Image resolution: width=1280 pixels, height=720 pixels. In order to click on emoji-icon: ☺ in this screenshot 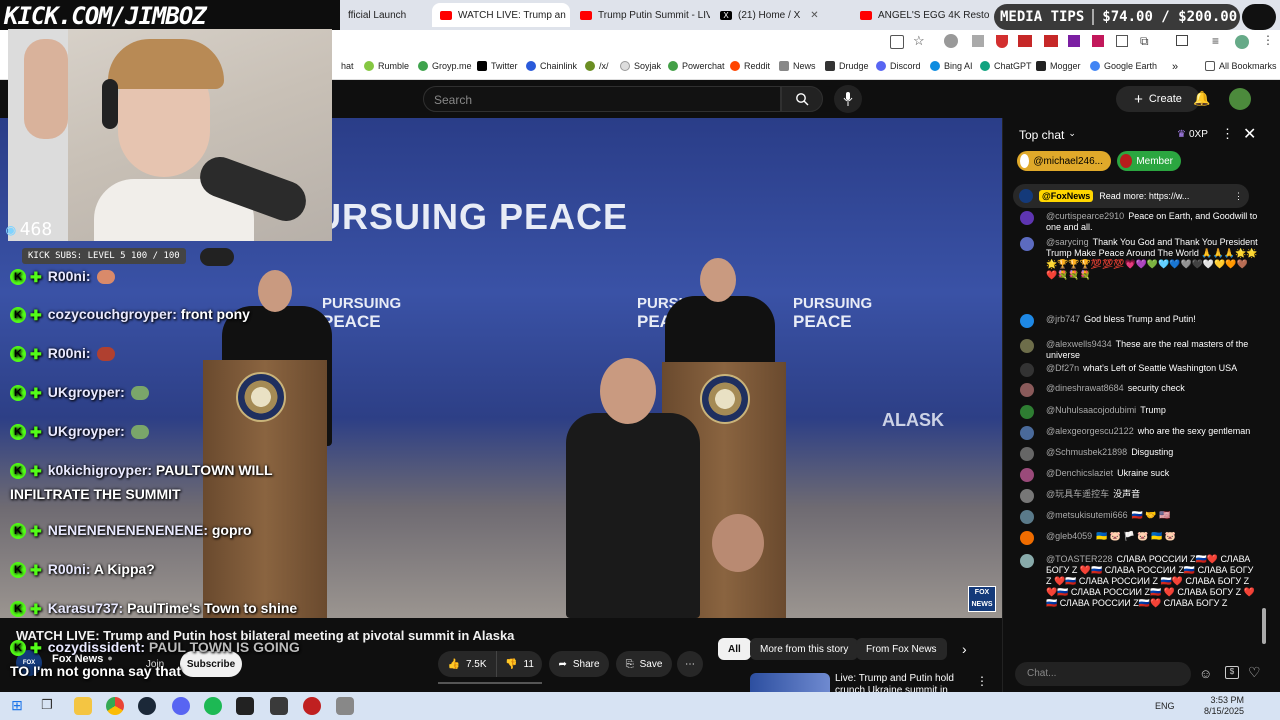, I will do `click(1205, 673)`.